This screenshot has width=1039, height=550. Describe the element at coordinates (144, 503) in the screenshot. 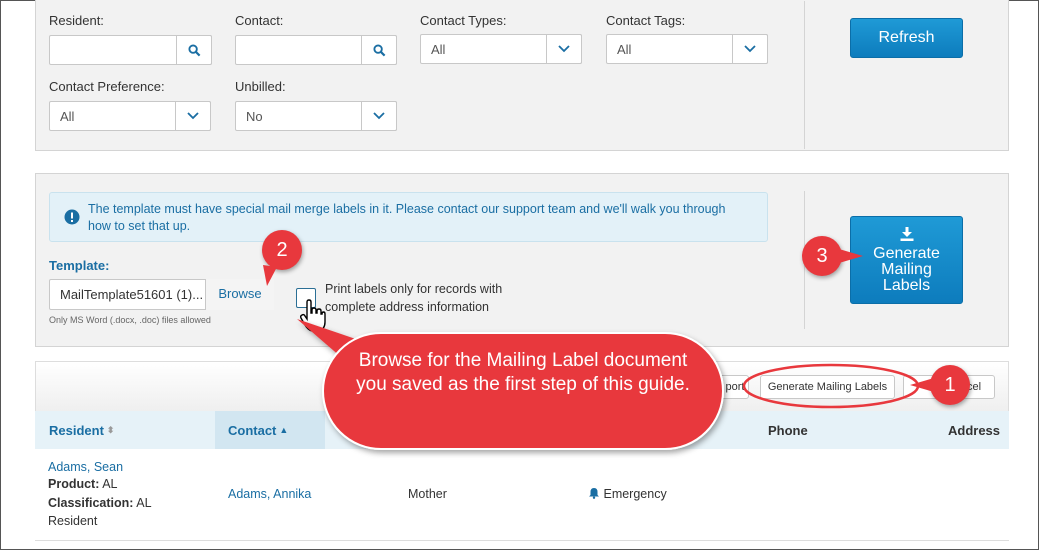

I see `classification-value: AL` at that location.